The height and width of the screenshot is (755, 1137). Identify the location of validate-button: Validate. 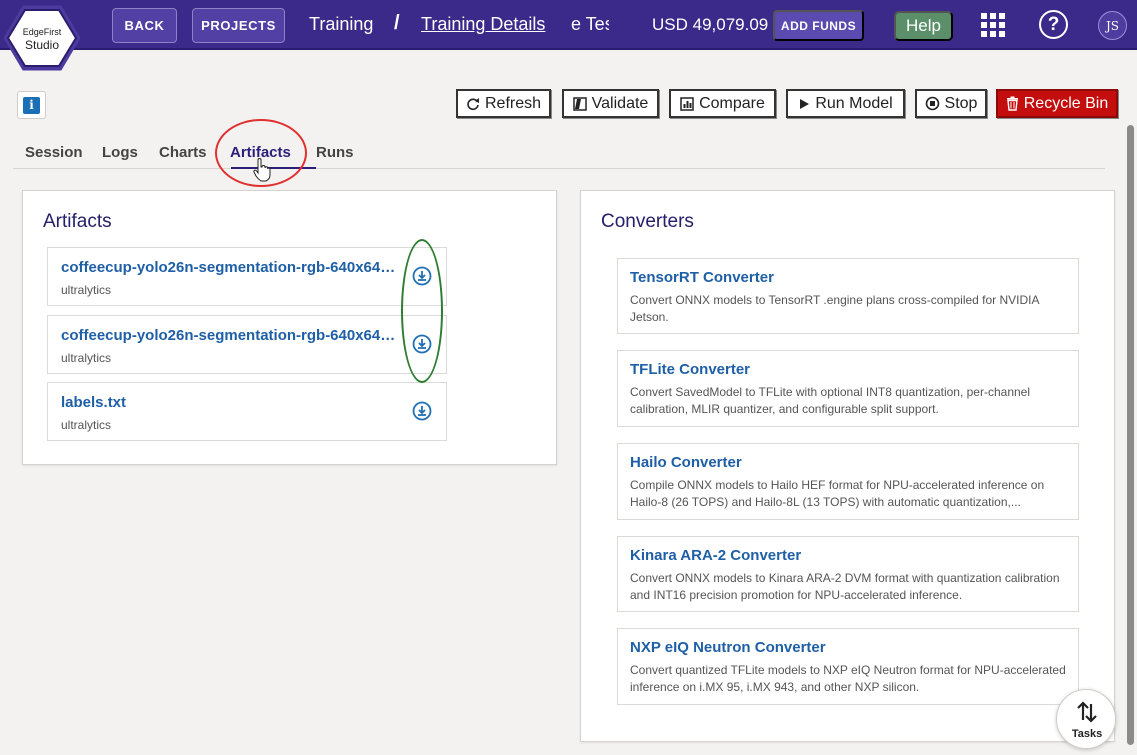
(610, 103).